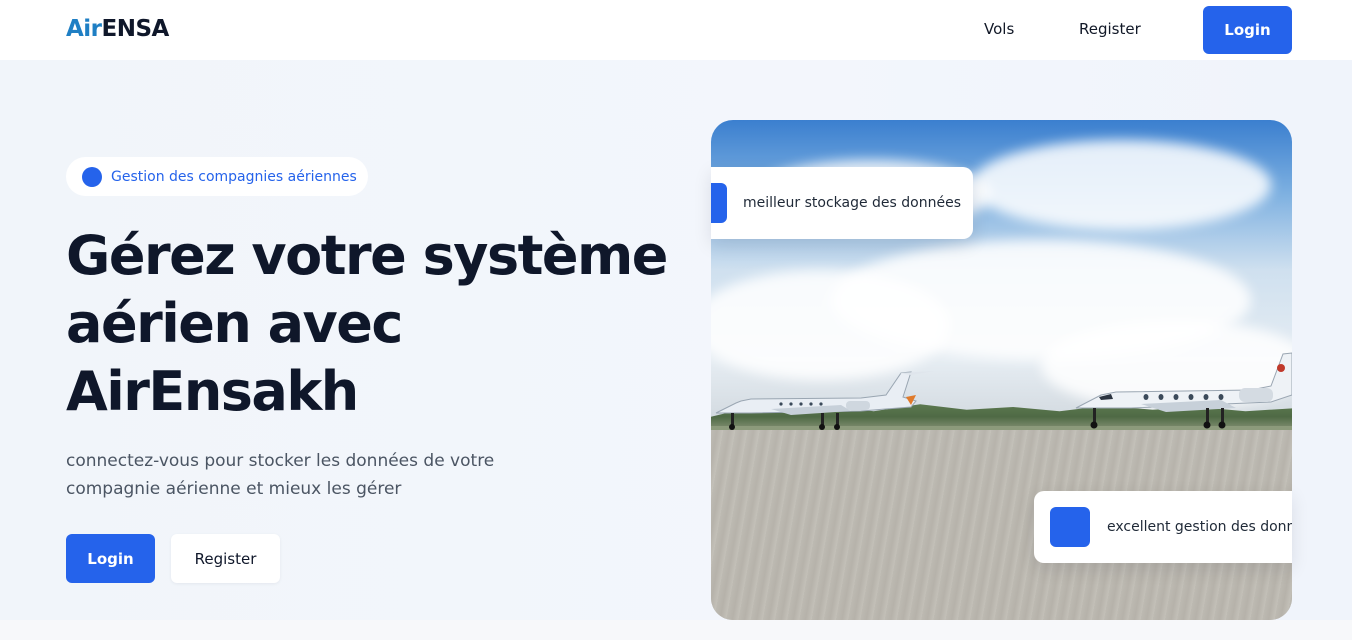 Image resolution: width=1352 pixels, height=640 pixels. Describe the element at coordinates (999, 29) in the screenshot. I see `nav-link-vols: Vols` at that location.